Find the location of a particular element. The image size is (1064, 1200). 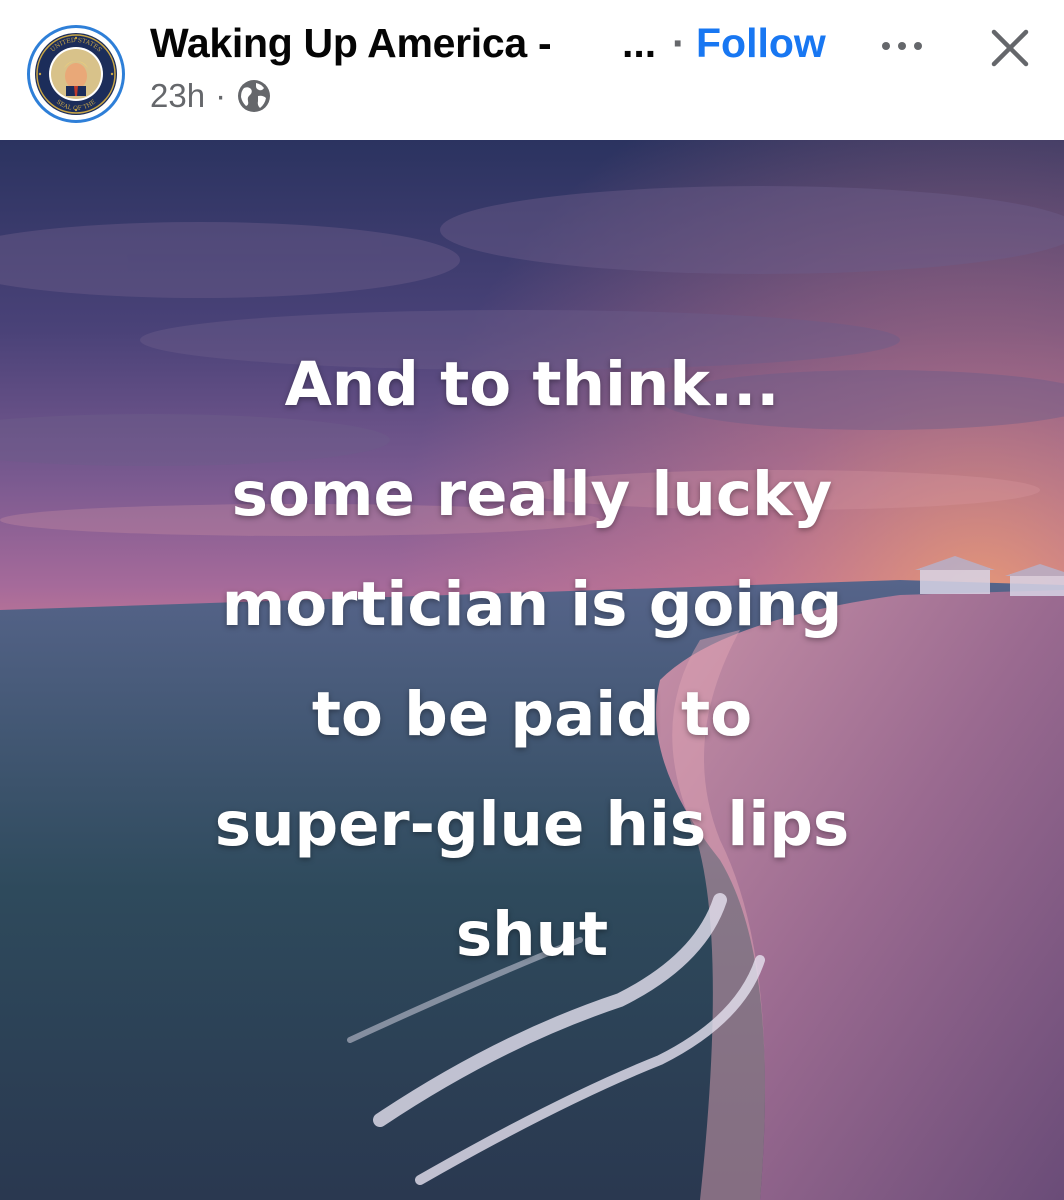

more-options-button is located at coordinates (902, 46).